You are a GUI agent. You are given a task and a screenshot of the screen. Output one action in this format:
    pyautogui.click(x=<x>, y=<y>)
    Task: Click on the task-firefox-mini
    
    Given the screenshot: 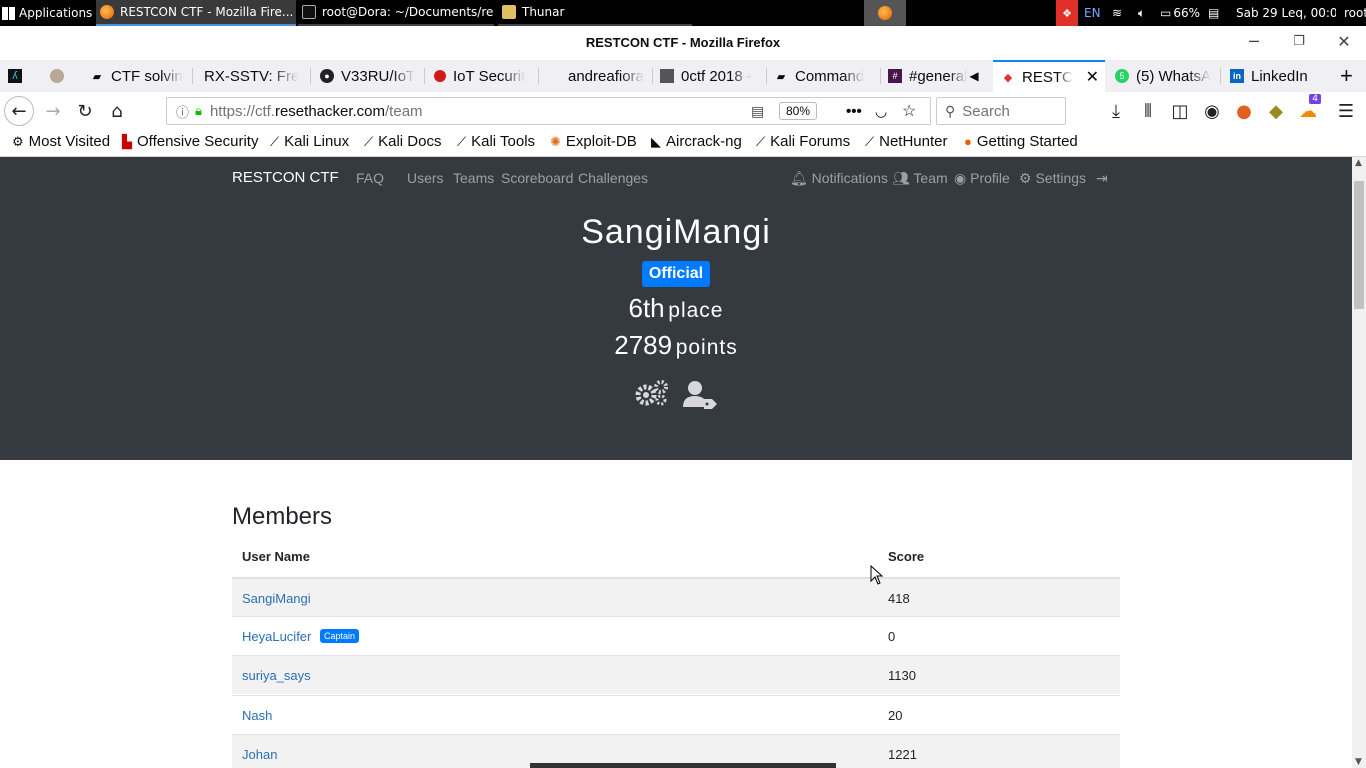 What is the action you would take?
    pyautogui.click(x=885, y=13)
    